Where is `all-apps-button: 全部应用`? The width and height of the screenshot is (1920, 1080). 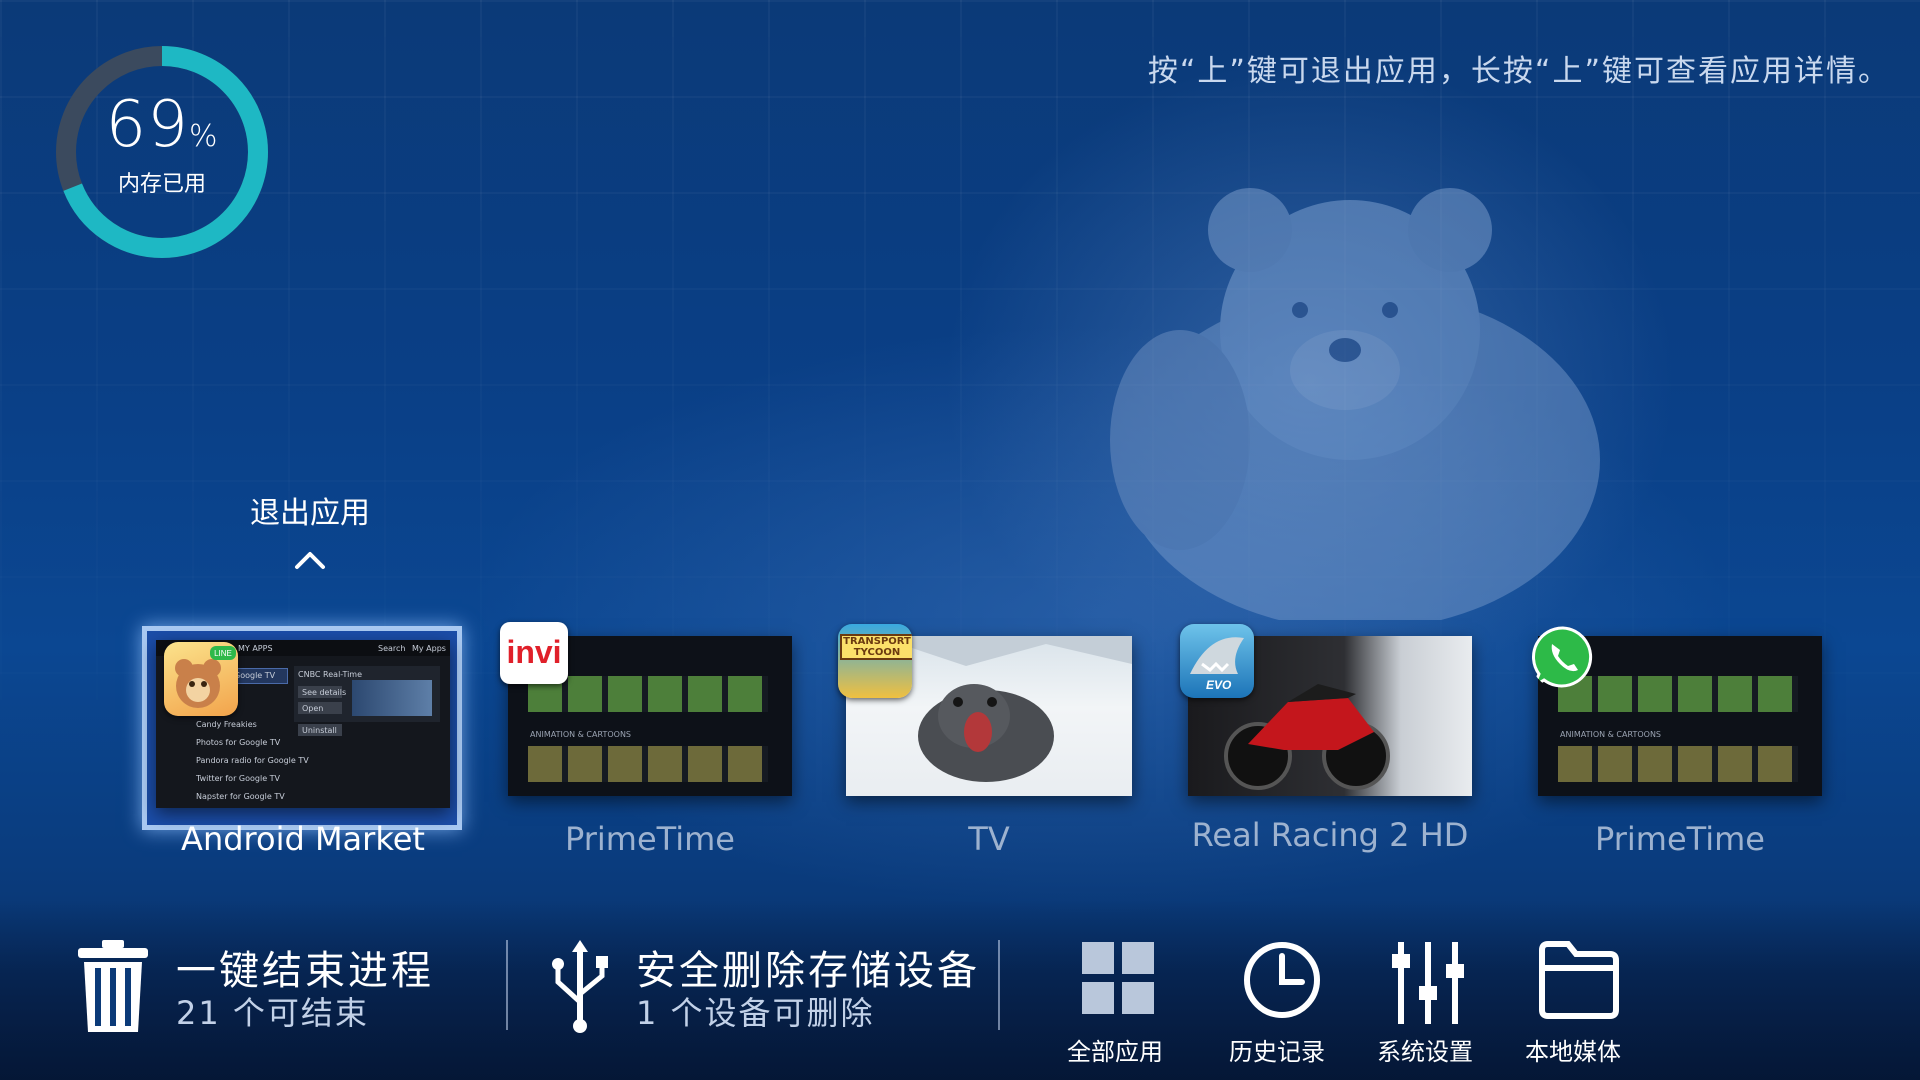 all-apps-button: 全部应用 is located at coordinates (1115, 1005).